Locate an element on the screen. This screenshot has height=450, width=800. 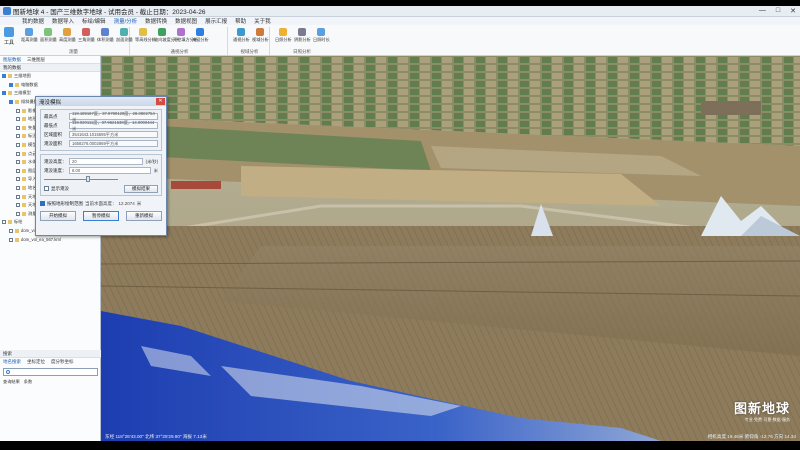
volume-icon is located at coordinates (104, 32).